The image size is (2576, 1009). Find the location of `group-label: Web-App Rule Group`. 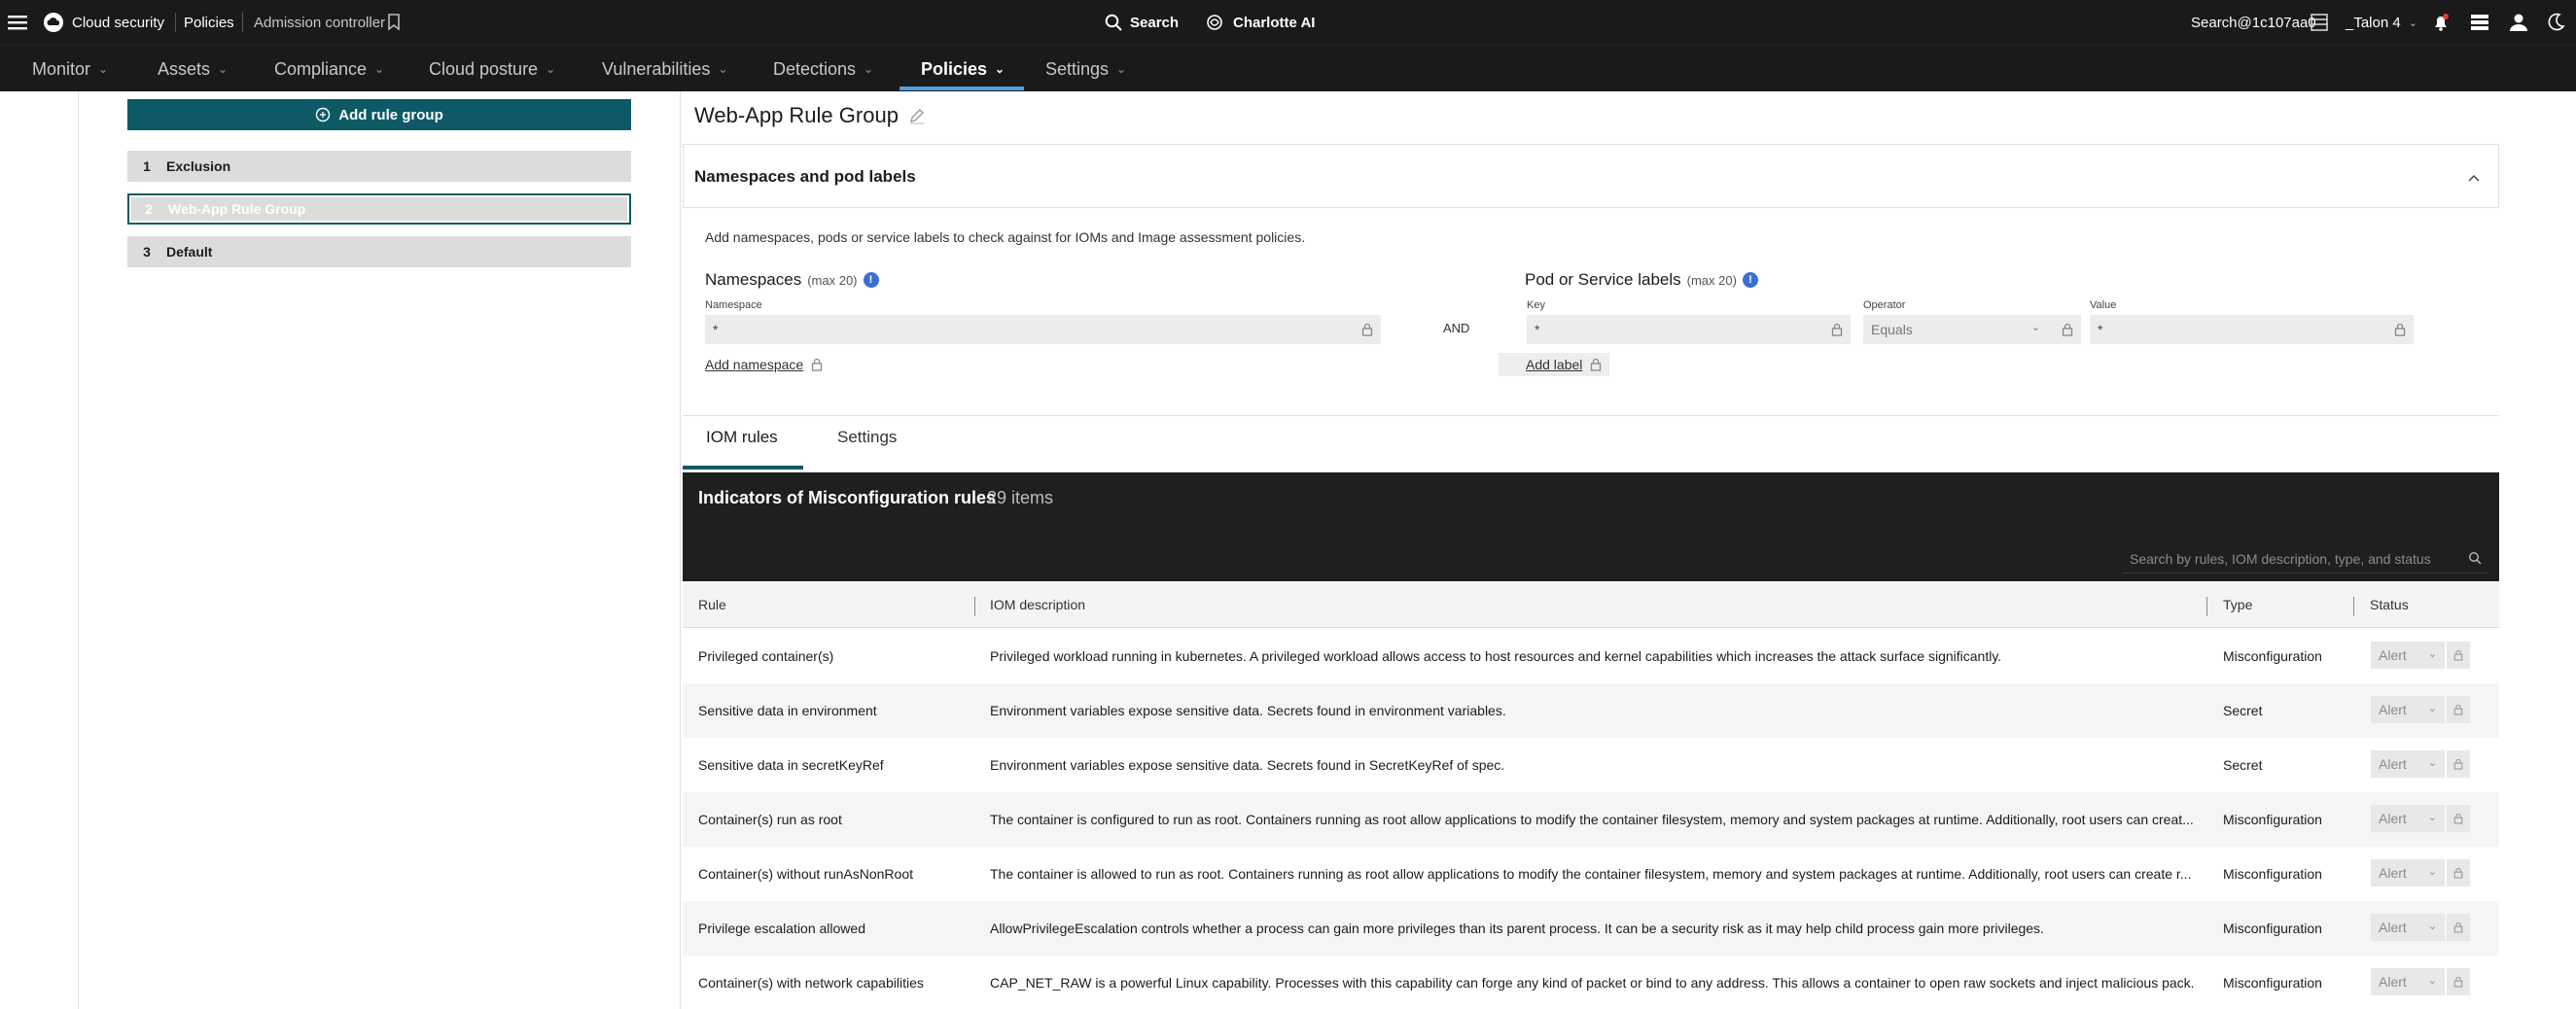

group-label: Web-App Rule Group is located at coordinates (237, 209).